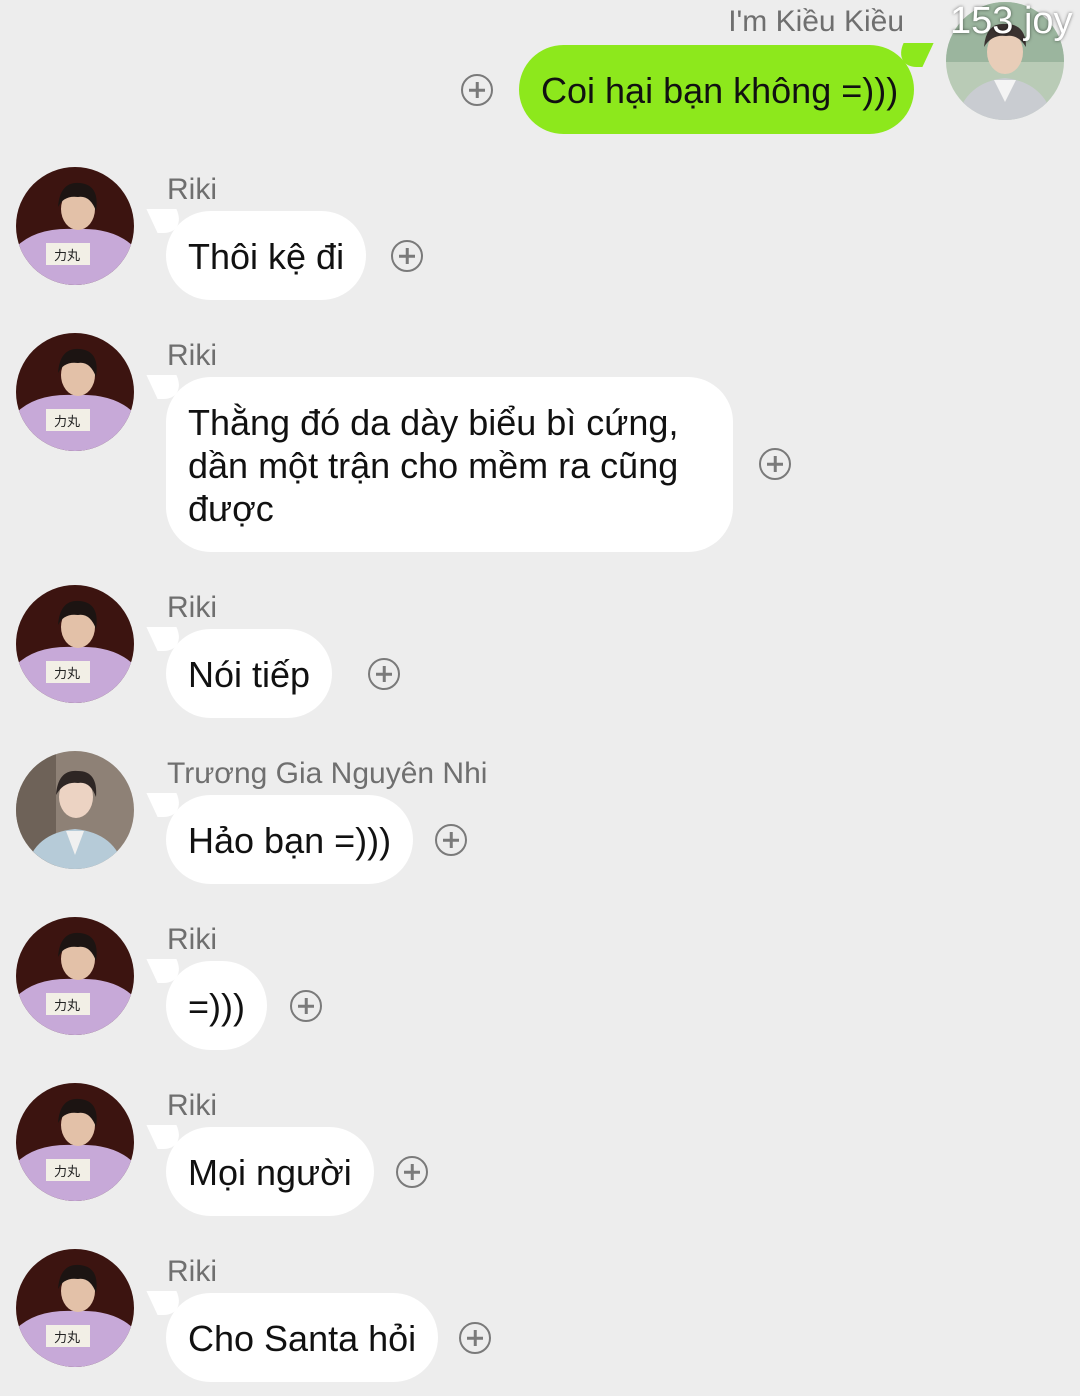  I want to click on avatar-truong-gia-nguyen-nhi, so click(75, 810).